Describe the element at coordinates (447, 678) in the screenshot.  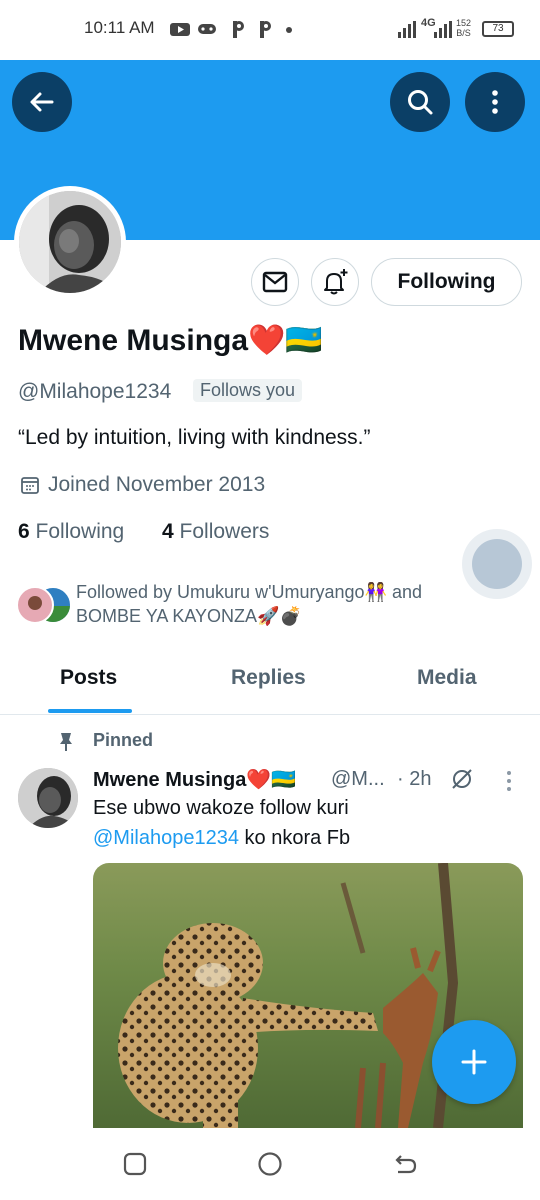
I see `tab-media: Media` at that location.